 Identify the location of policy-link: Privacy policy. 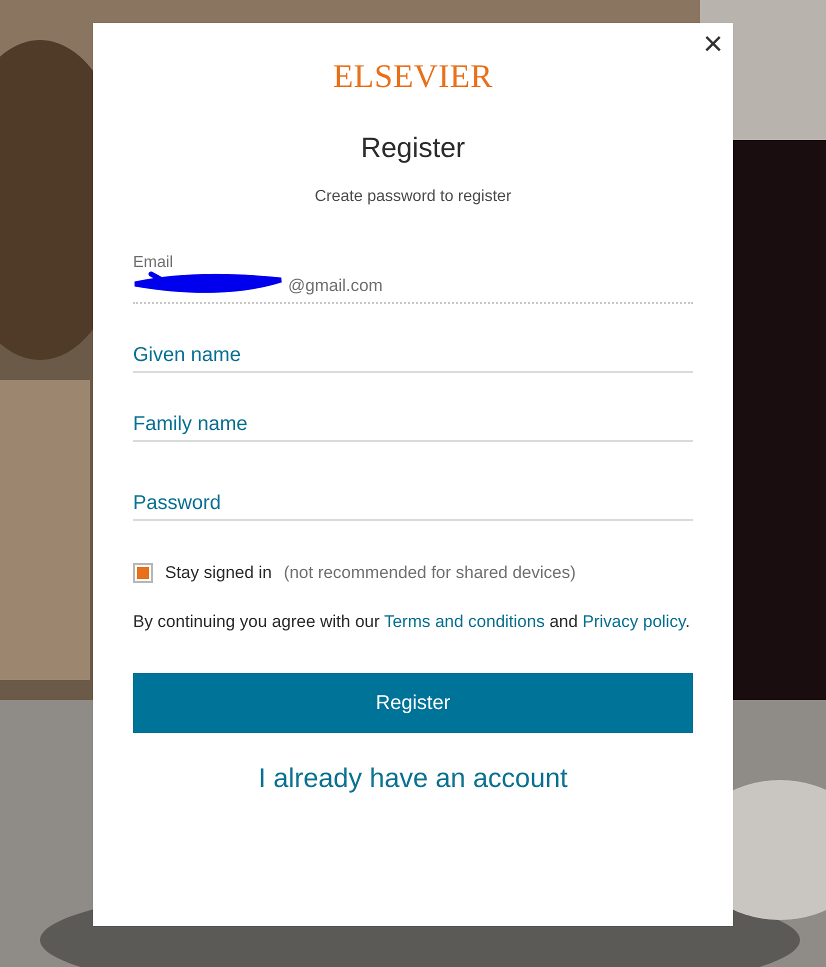
(634, 621).